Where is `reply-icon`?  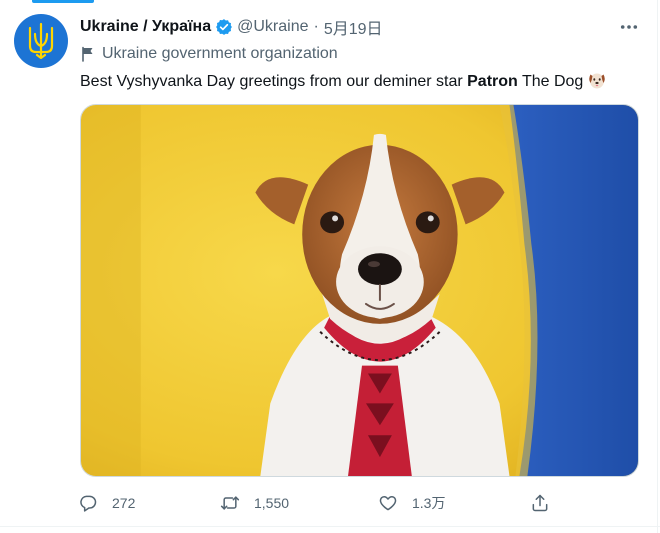
reply-icon is located at coordinates (88, 503).